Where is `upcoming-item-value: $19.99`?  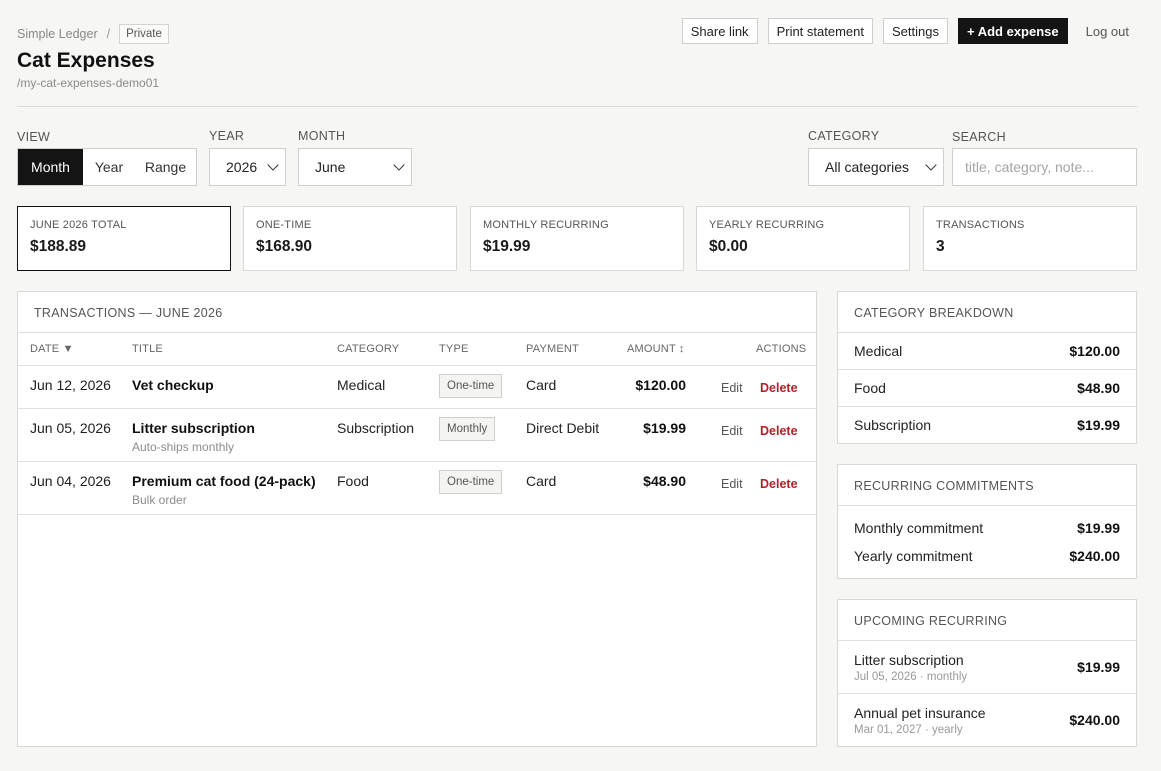
upcoming-item-value: $19.99 is located at coordinates (1098, 667).